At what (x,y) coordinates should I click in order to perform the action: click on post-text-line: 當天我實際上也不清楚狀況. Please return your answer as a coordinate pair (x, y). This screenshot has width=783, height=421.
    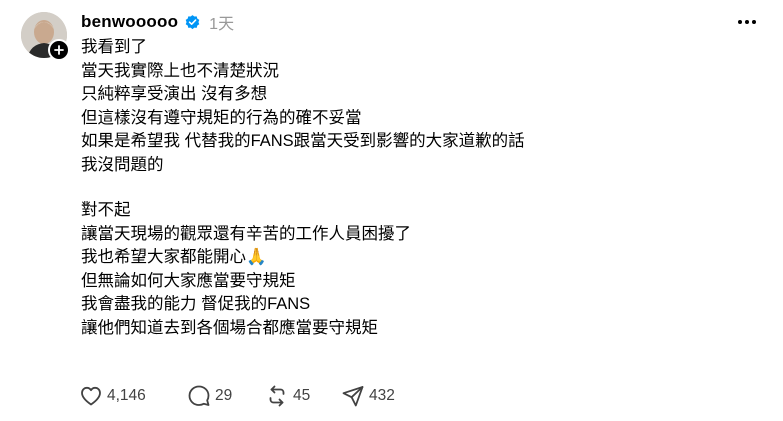
    Looking at the image, I should click on (180, 70).